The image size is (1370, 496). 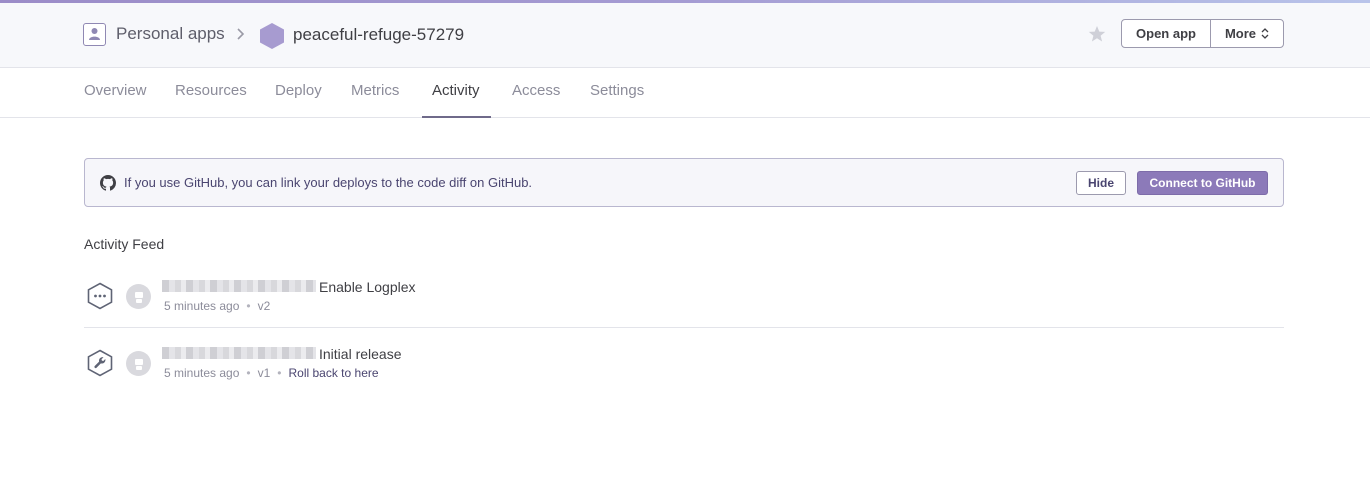 I want to click on list-item: Enable Logplex 5 minutes ago • v2, so click(x=684, y=295).